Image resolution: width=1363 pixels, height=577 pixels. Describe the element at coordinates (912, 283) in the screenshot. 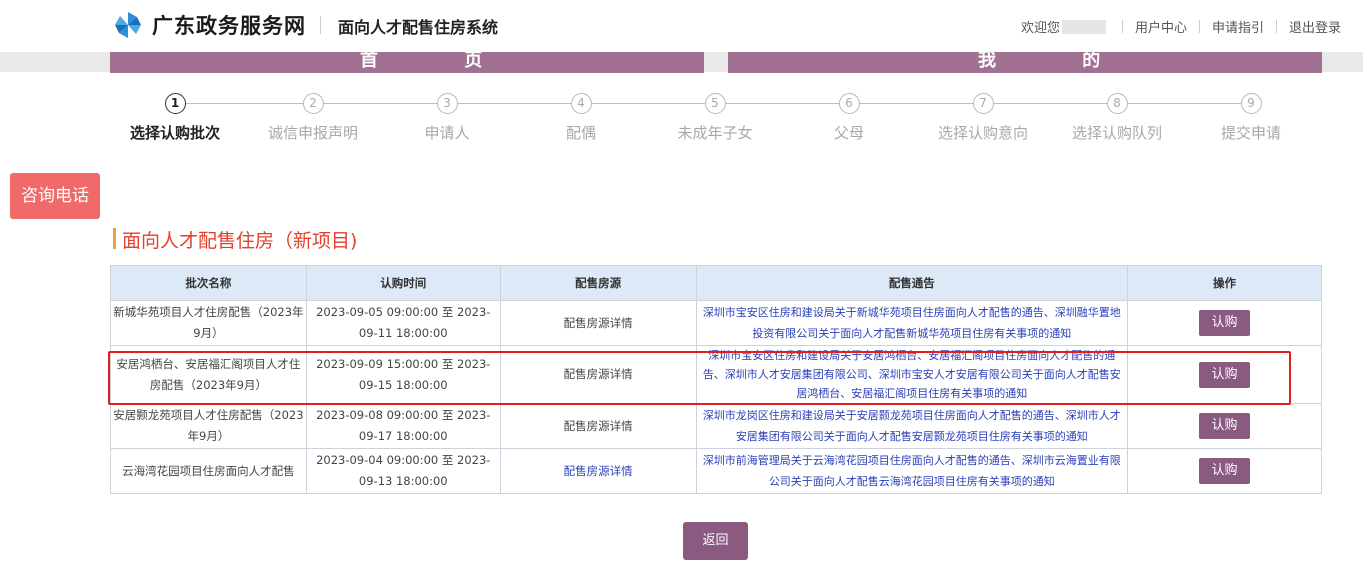

I see `column-header: 配售通告` at that location.